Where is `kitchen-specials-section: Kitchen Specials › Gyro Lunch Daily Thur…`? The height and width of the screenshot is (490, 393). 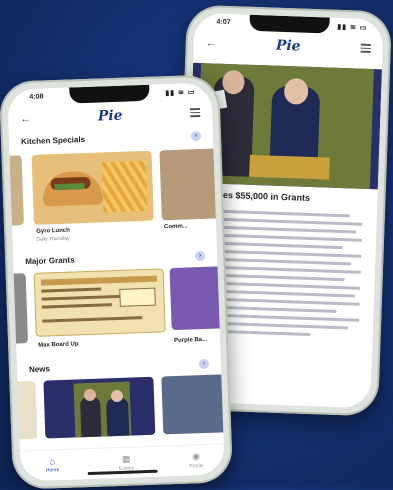
kitchen-specials-section: Kitchen Specials › Gyro Lunch Daily Thur… is located at coordinates (114, 189).